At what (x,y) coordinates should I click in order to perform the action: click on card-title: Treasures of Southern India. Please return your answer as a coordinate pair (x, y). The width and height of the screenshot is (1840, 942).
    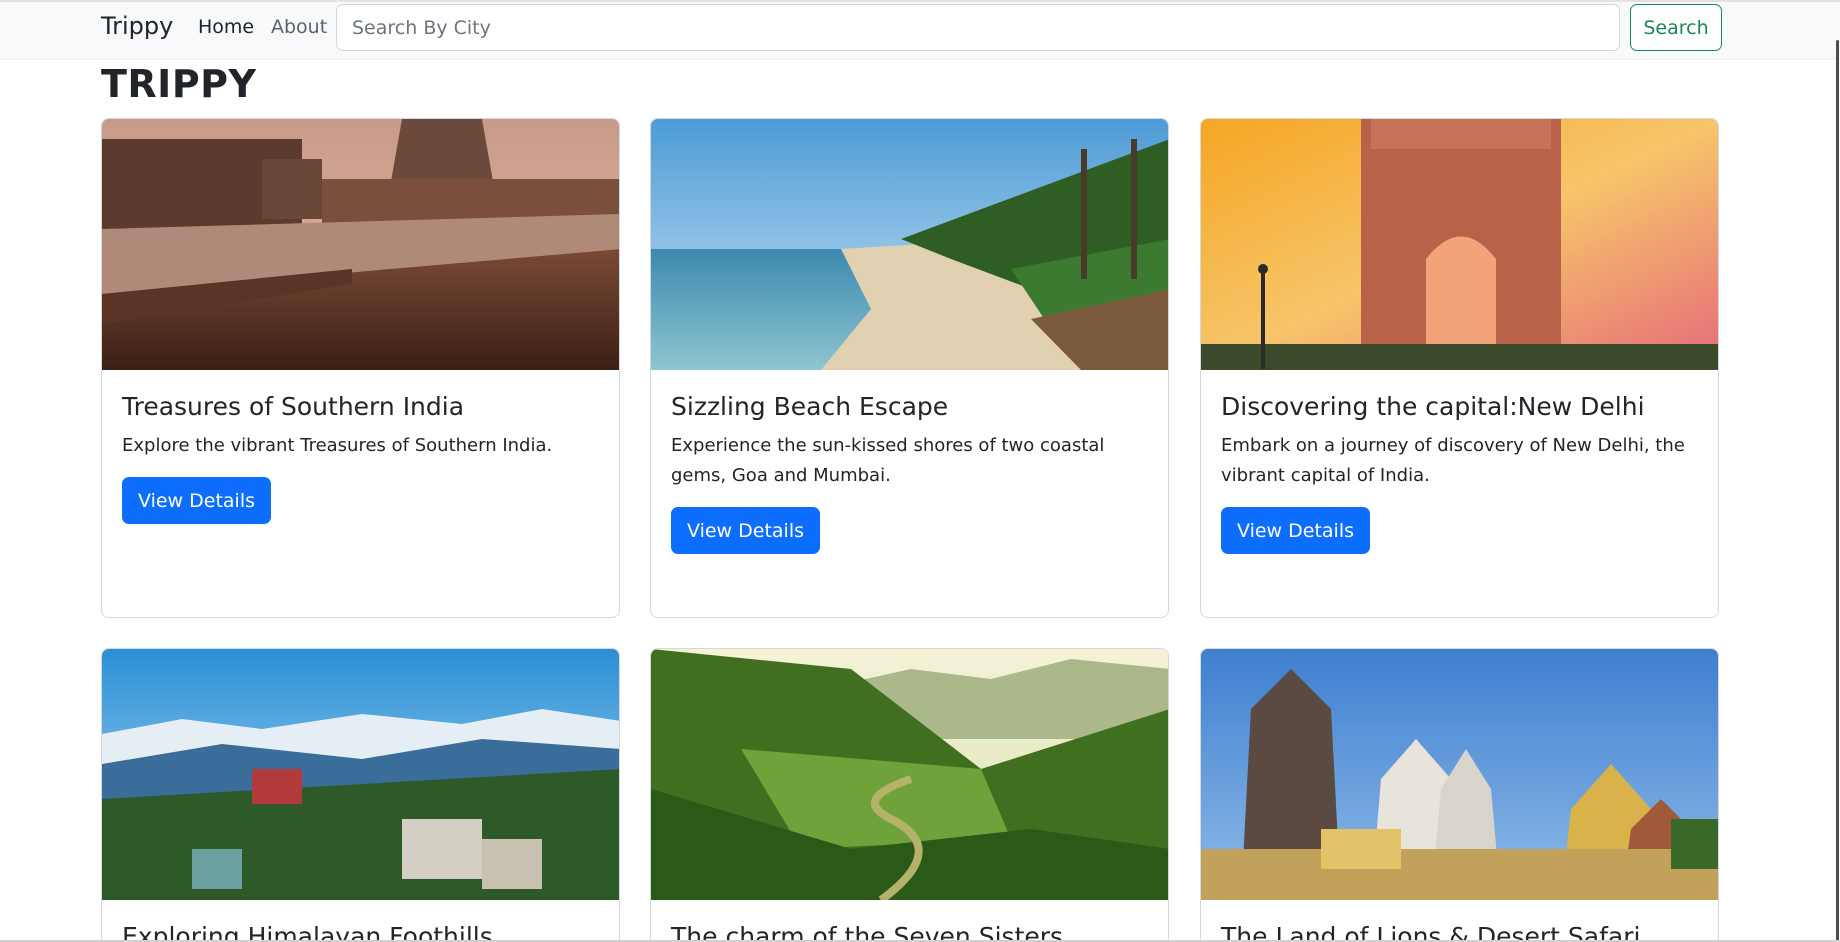
    Looking at the image, I should click on (293, 406).